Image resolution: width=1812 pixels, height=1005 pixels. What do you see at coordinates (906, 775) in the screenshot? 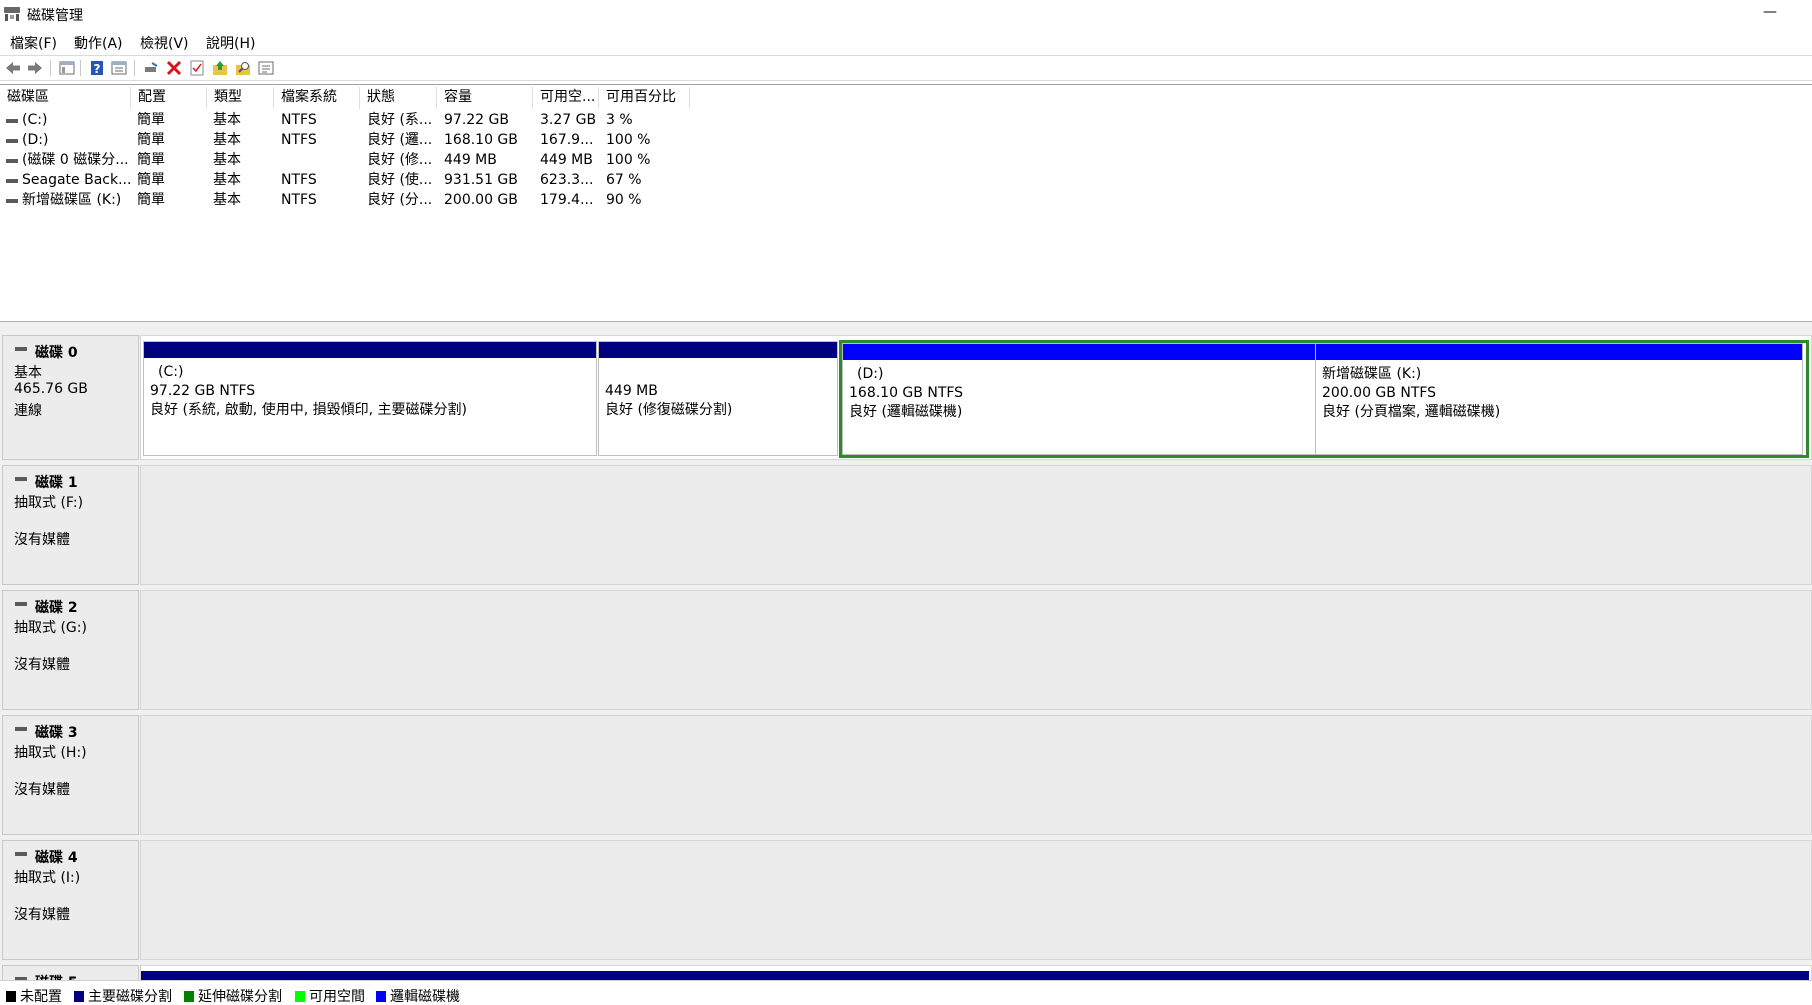
I see `disk-row-3: 磁碟 3 抽取式 (H:) 沒有媒體` at bounding box center [906, 775].